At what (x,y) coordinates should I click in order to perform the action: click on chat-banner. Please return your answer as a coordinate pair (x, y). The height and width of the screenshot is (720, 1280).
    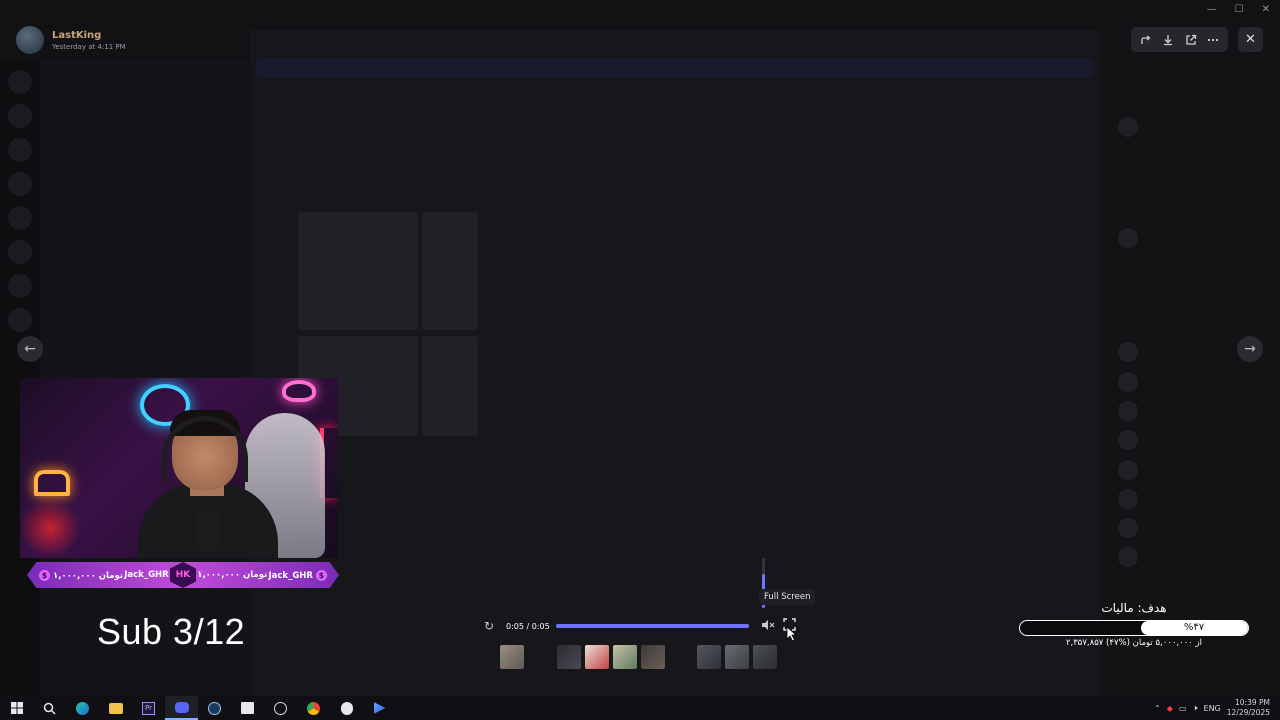
    Looking at the image, I should click on (674, 68).